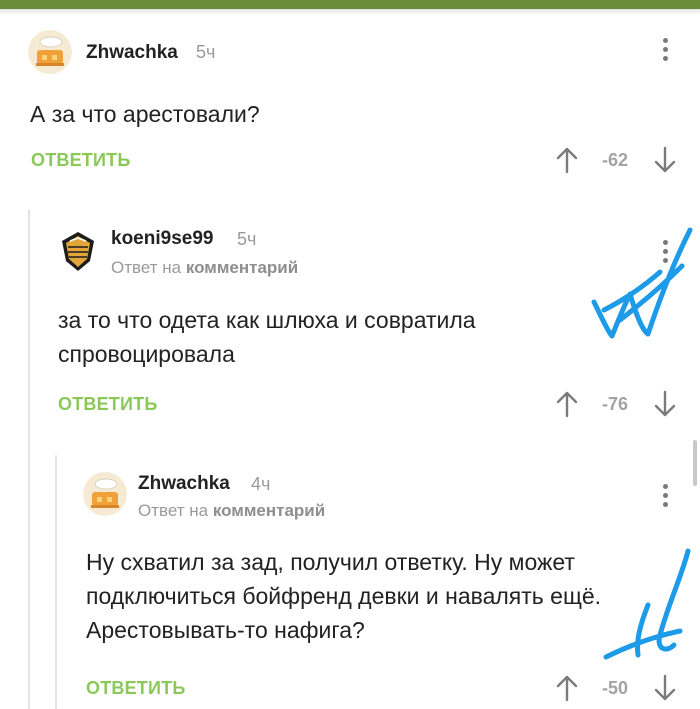  What do you see at coordinates (350, 12) in the screenshot?
I see `top-bar-shadow` at bounding box center [350, 12].